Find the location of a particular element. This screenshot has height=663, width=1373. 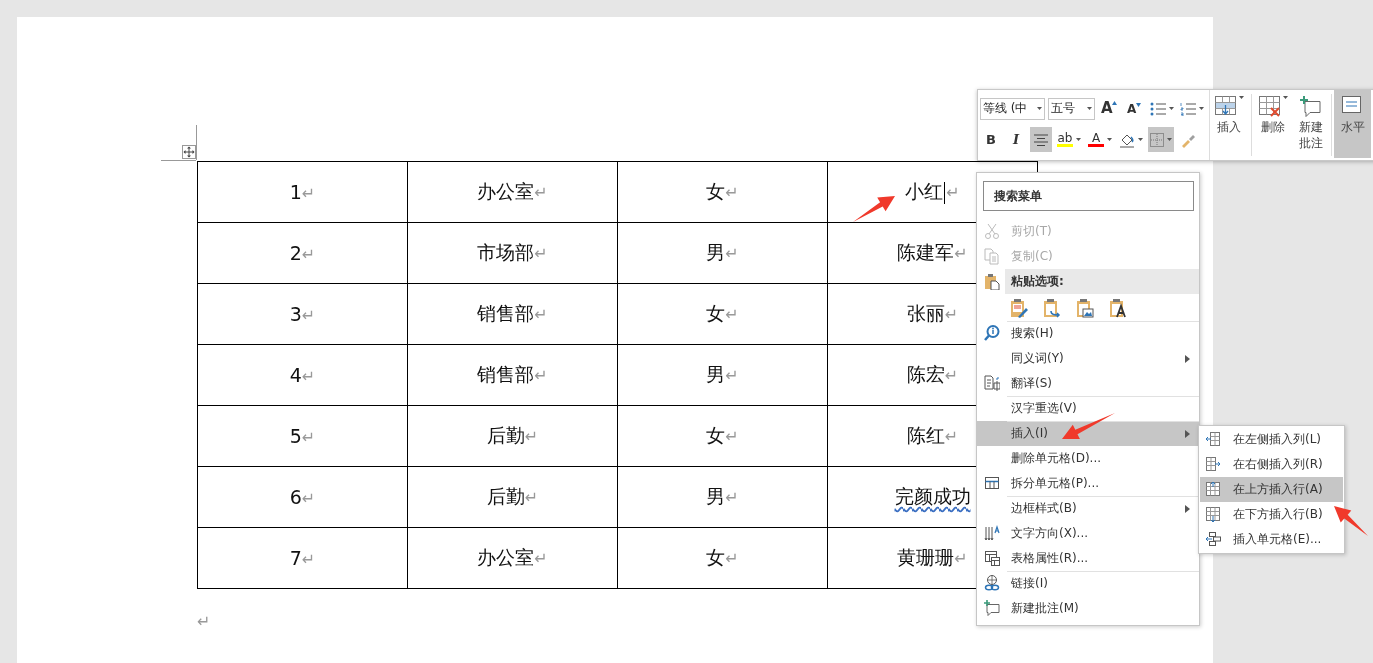

paste-merge-icon is located at coordinates (1053, 308).